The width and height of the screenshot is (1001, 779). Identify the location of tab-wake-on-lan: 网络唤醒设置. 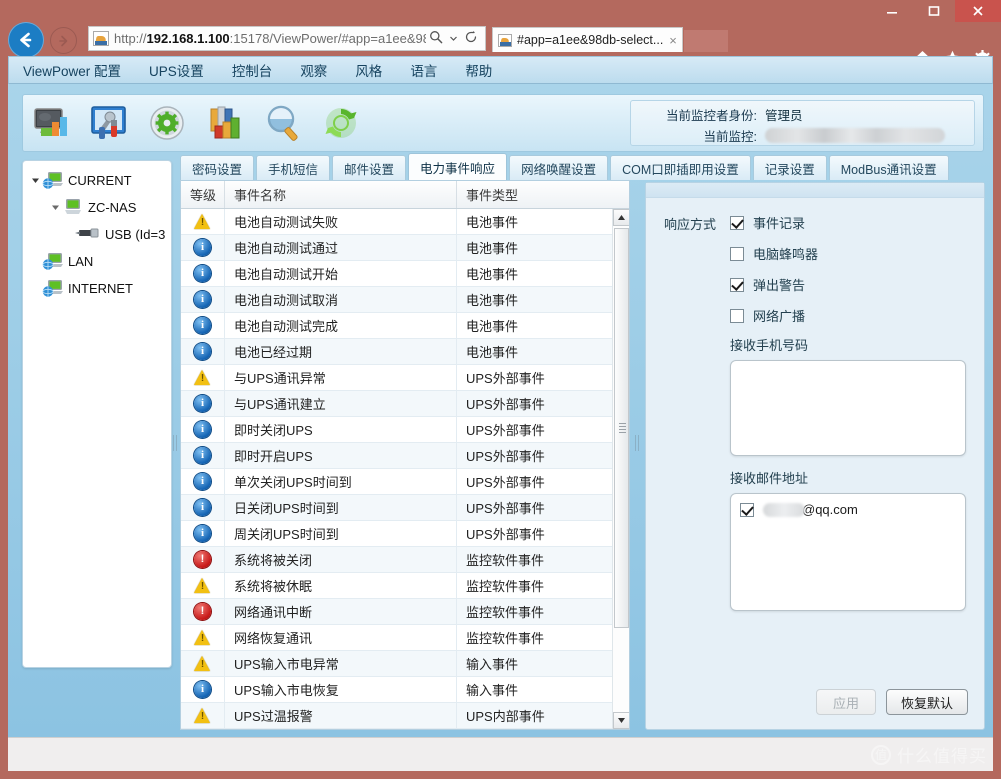
(559, 167).